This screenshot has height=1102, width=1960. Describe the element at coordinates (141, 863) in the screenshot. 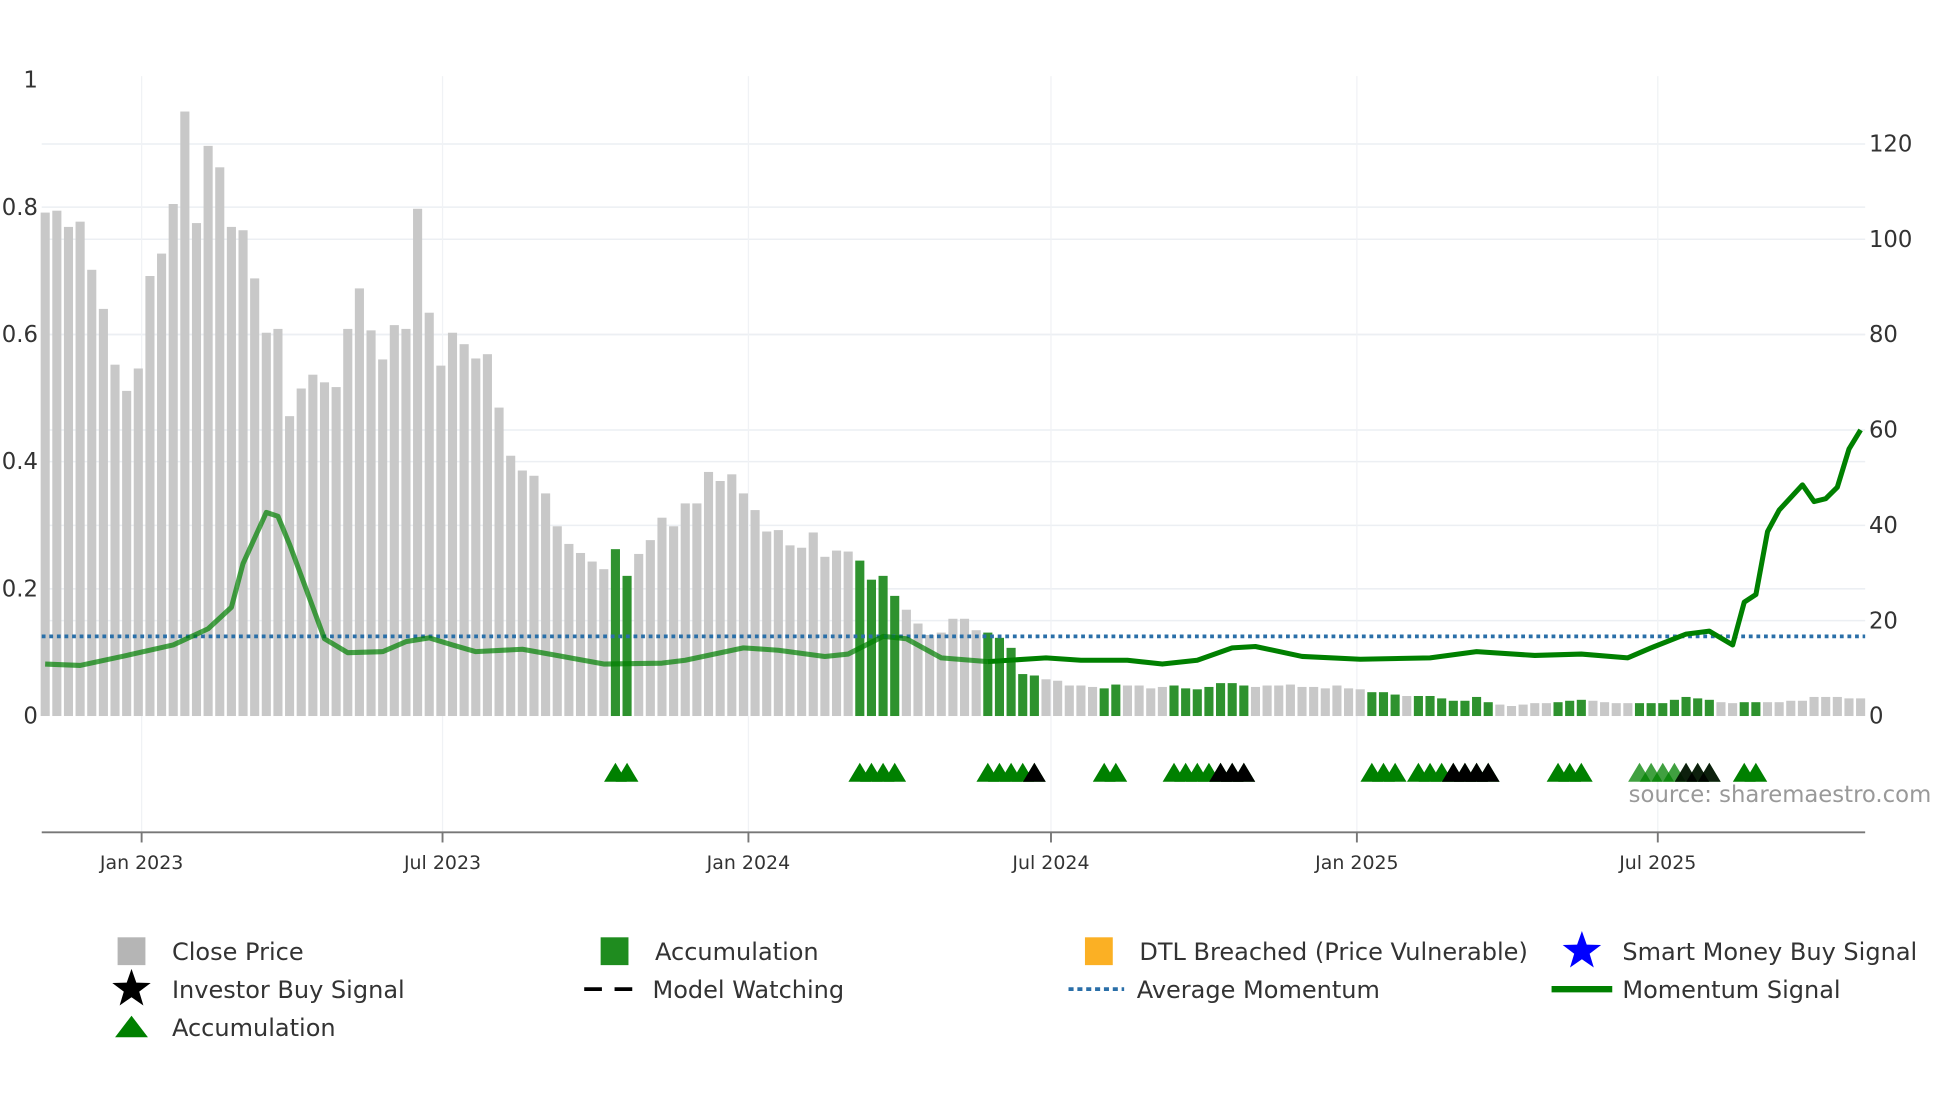

I see `x-tick-label: Jan 2023` at that location.